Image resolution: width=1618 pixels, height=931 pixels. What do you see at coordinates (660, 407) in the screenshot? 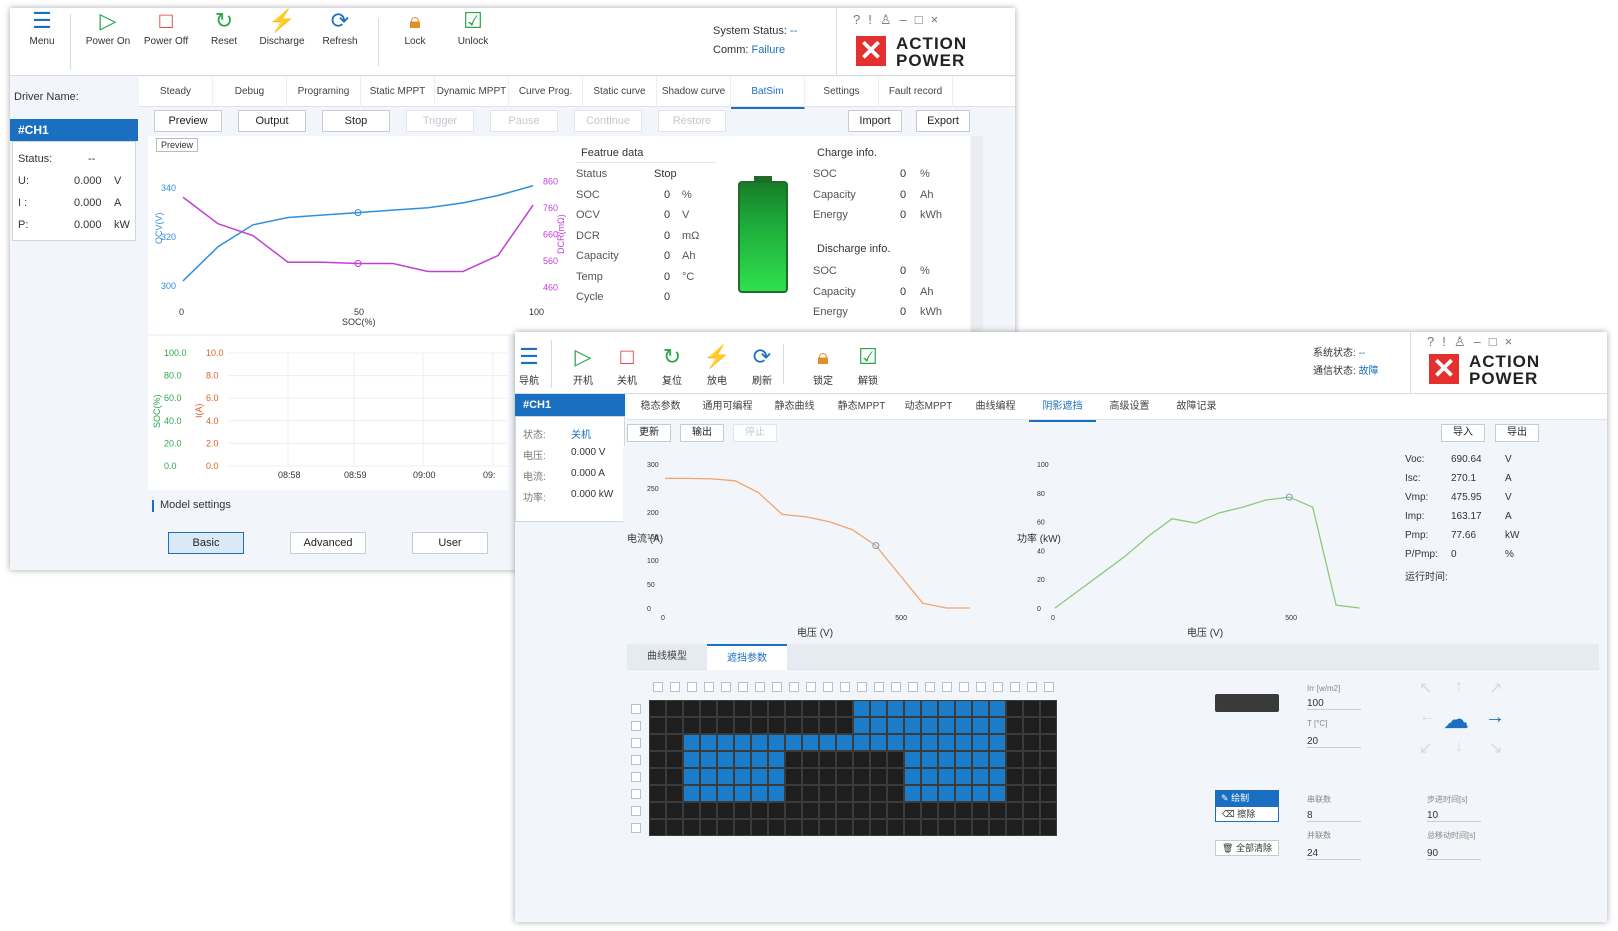
I see `tab-cn-0: 稳态参数` at bounding box center [660, 407].